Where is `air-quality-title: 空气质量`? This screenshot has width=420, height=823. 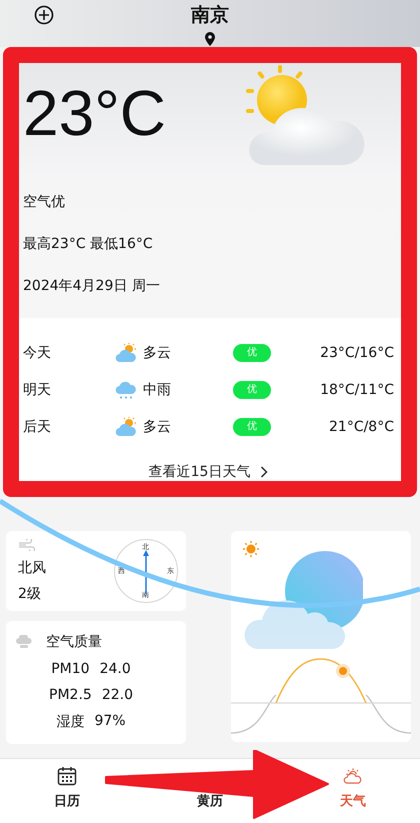 air-quality-title: 空气质量 is located at coordinates (74, 642).